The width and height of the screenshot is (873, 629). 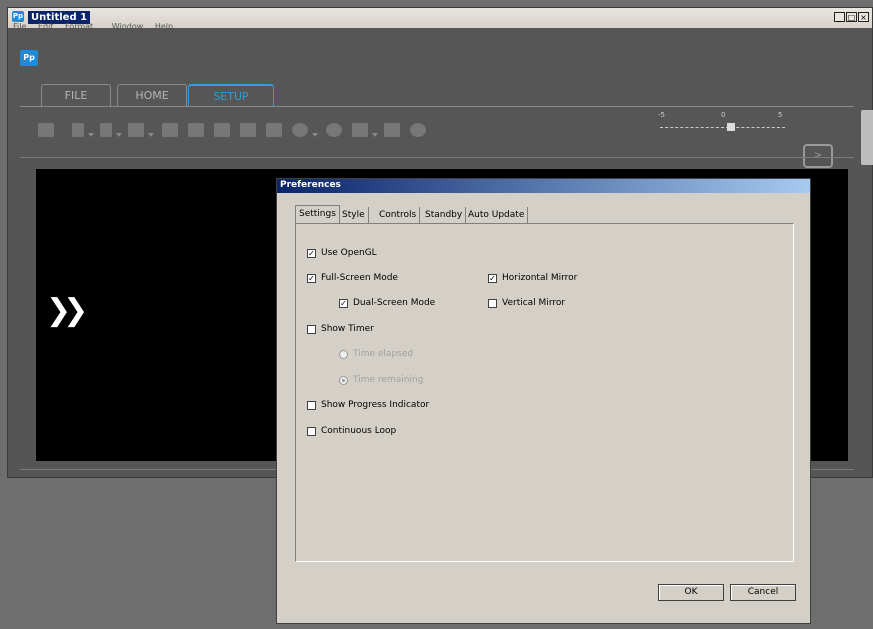 What do you see at coordinates (863, 17) in the screenshot?
I see `close-icon: ×` at bounding box center [863, 17].